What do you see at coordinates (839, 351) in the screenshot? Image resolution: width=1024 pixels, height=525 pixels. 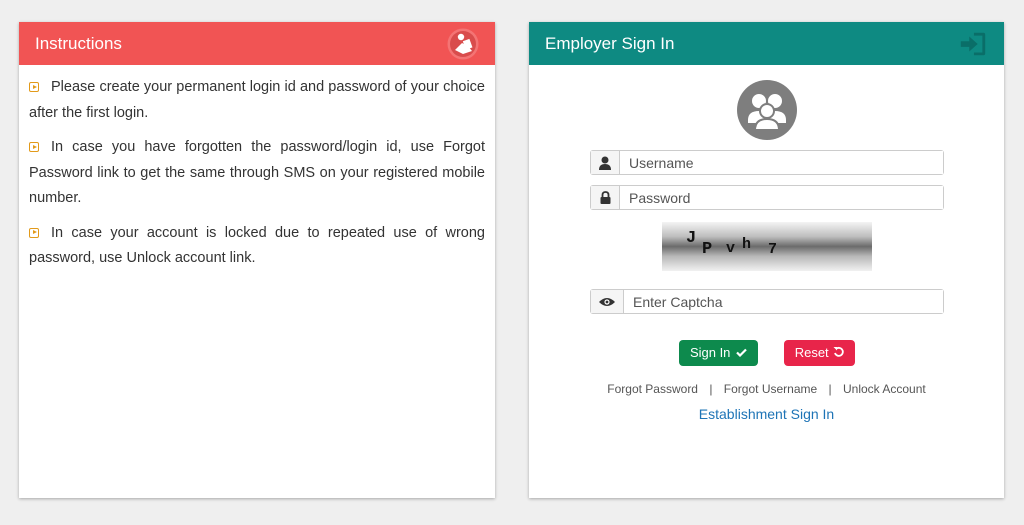 I see `undo-icon` at bounding box center [839, 351].